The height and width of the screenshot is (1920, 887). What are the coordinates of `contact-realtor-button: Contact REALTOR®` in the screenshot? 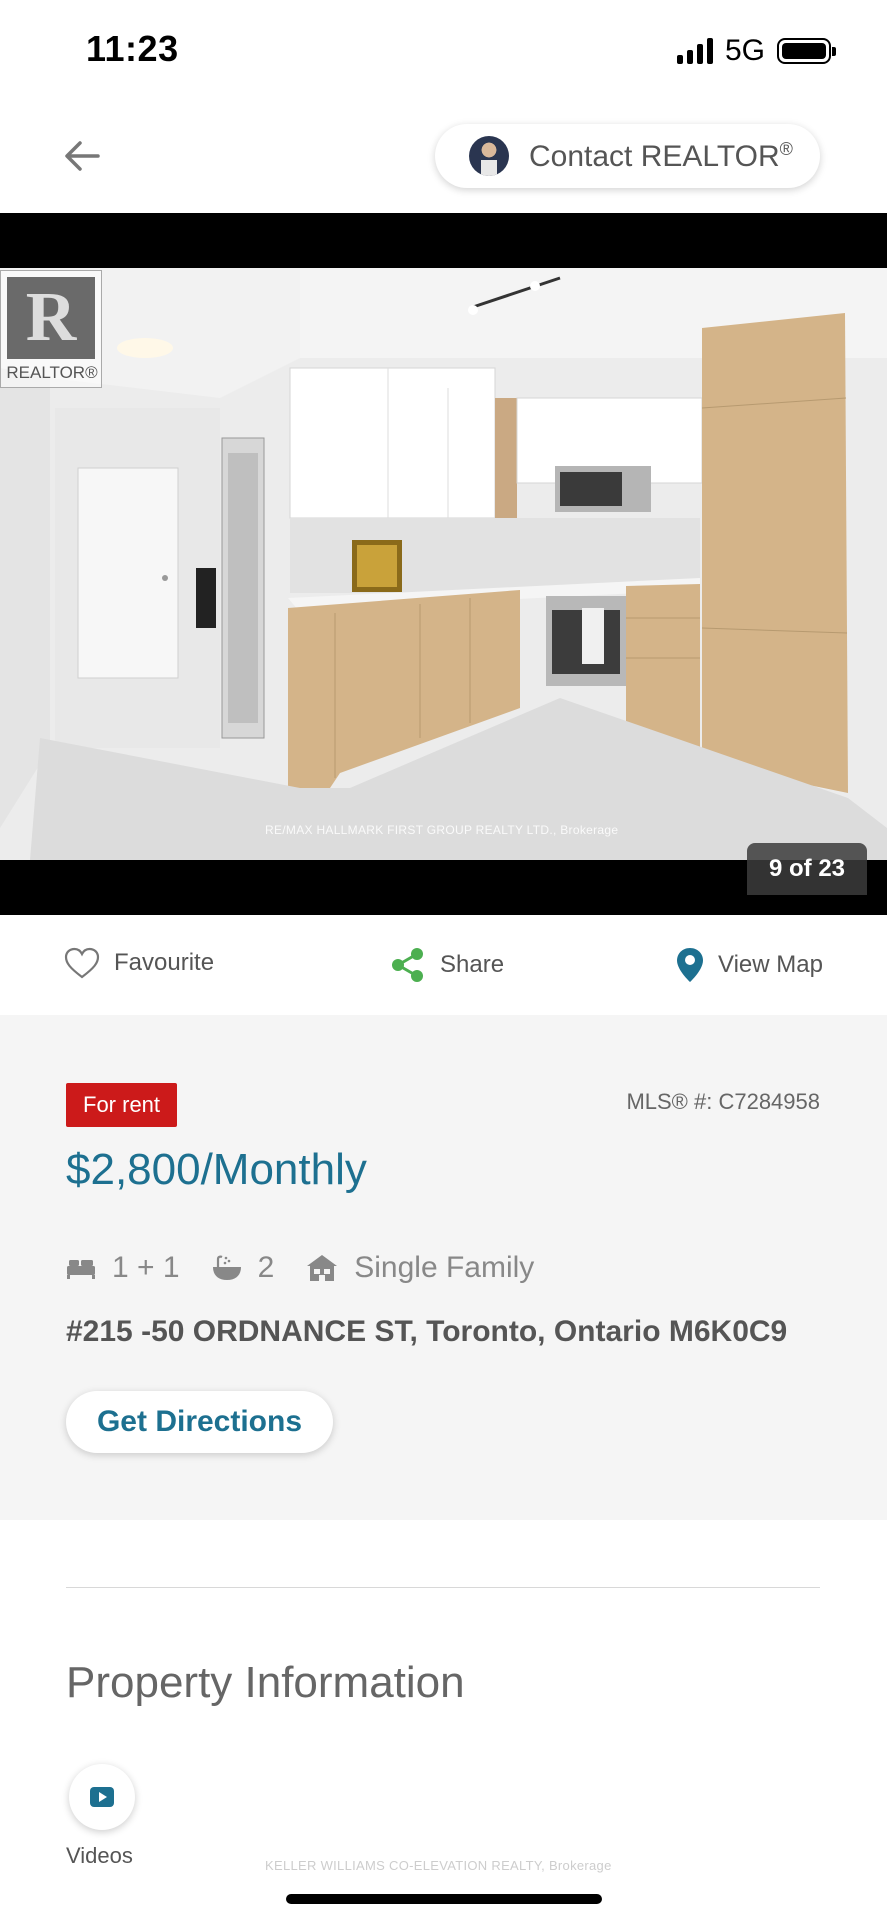 It's located at (627, 156).